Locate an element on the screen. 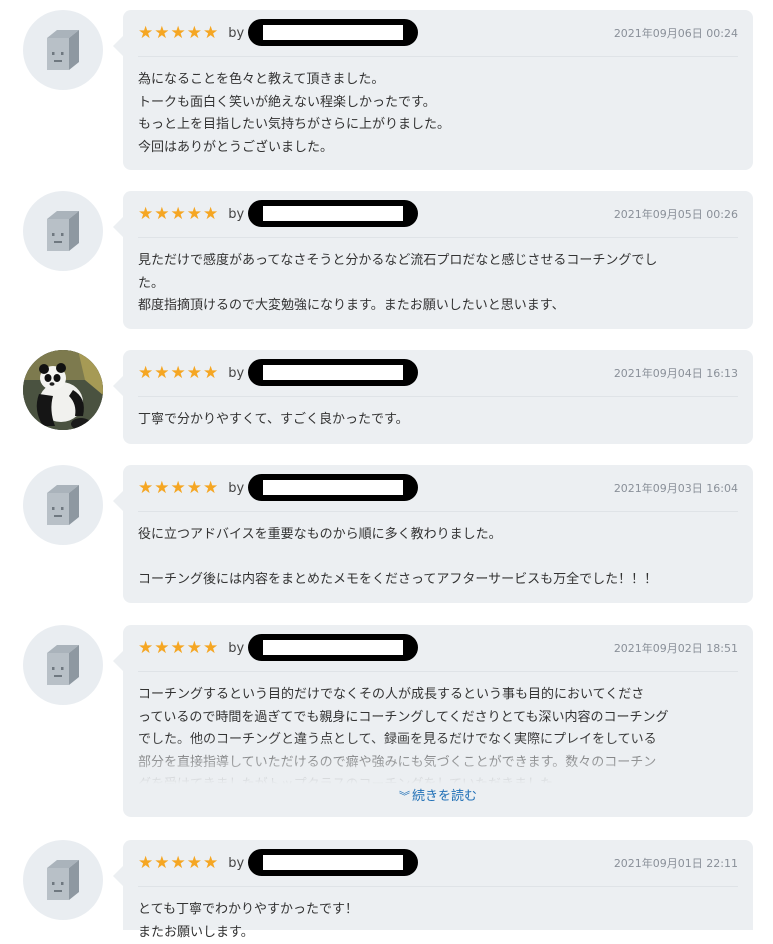 This screenshot has height=944, width=773. panda-photo-avatar is located at coordinates (63, 390).